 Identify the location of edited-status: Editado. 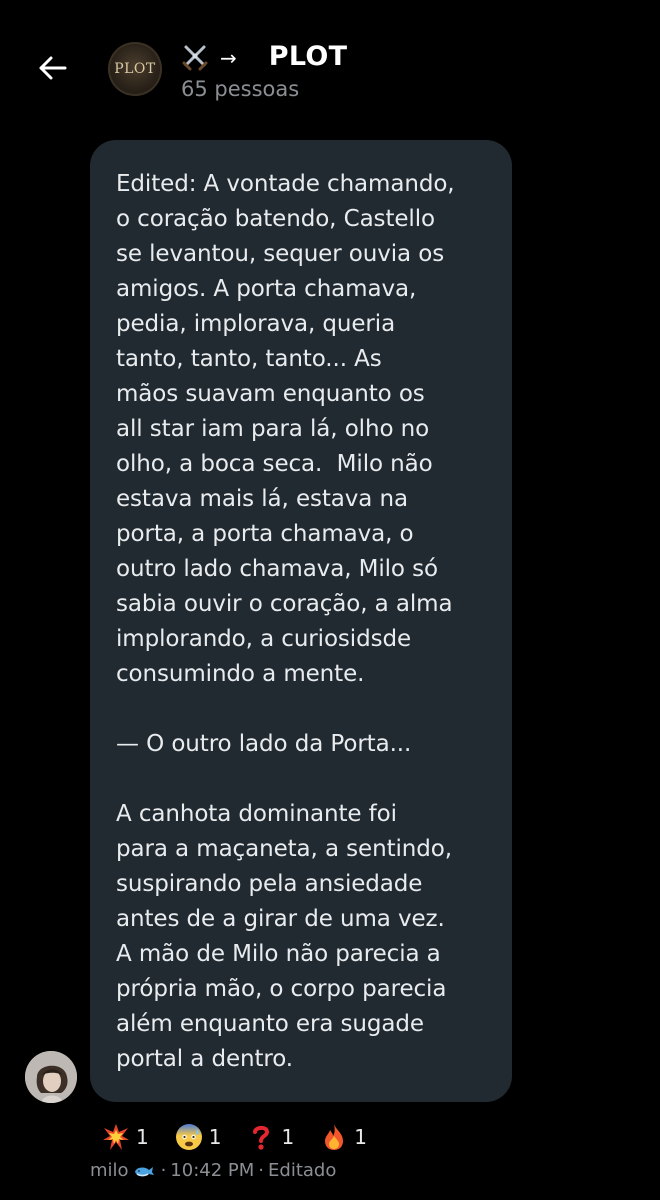
(302, 1170).